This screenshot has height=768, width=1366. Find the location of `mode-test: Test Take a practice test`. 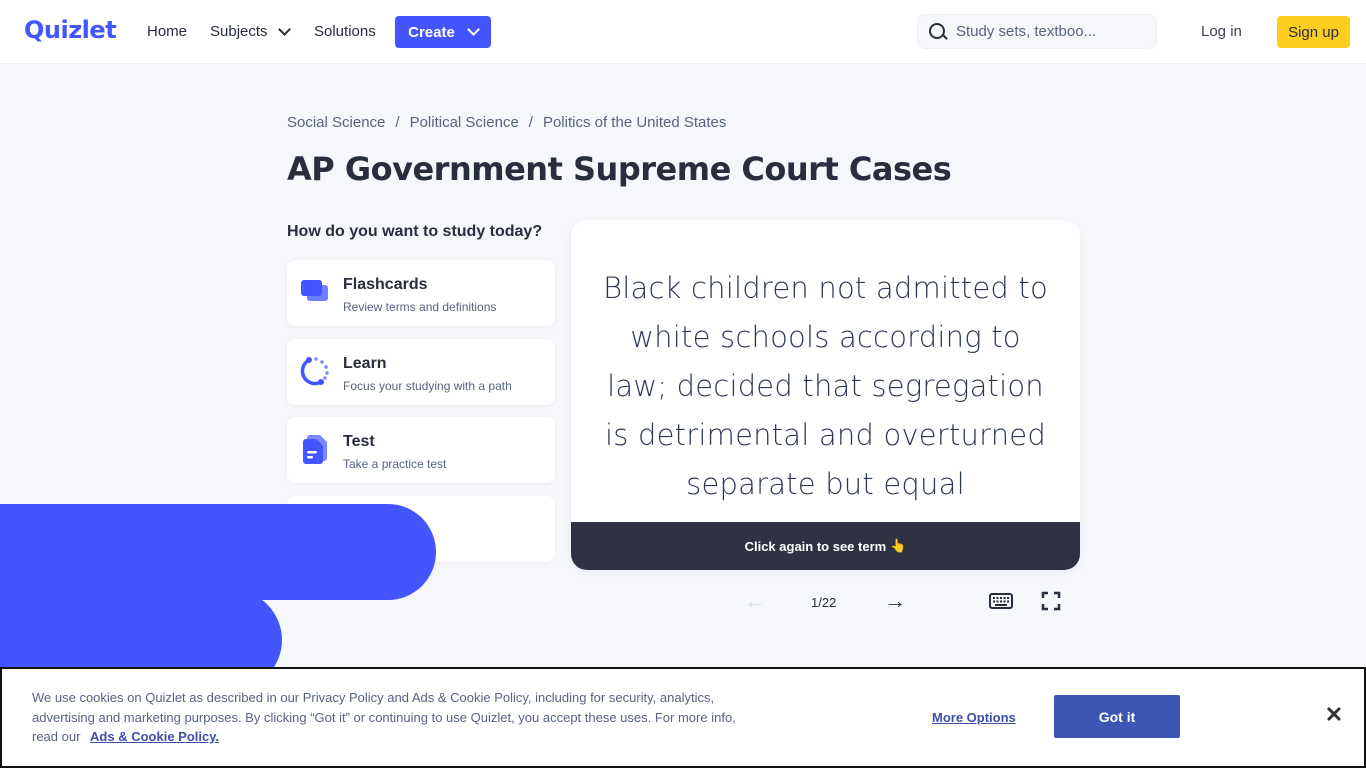

mode-test: Test Take a practice test is located at coordinates (421, 450).